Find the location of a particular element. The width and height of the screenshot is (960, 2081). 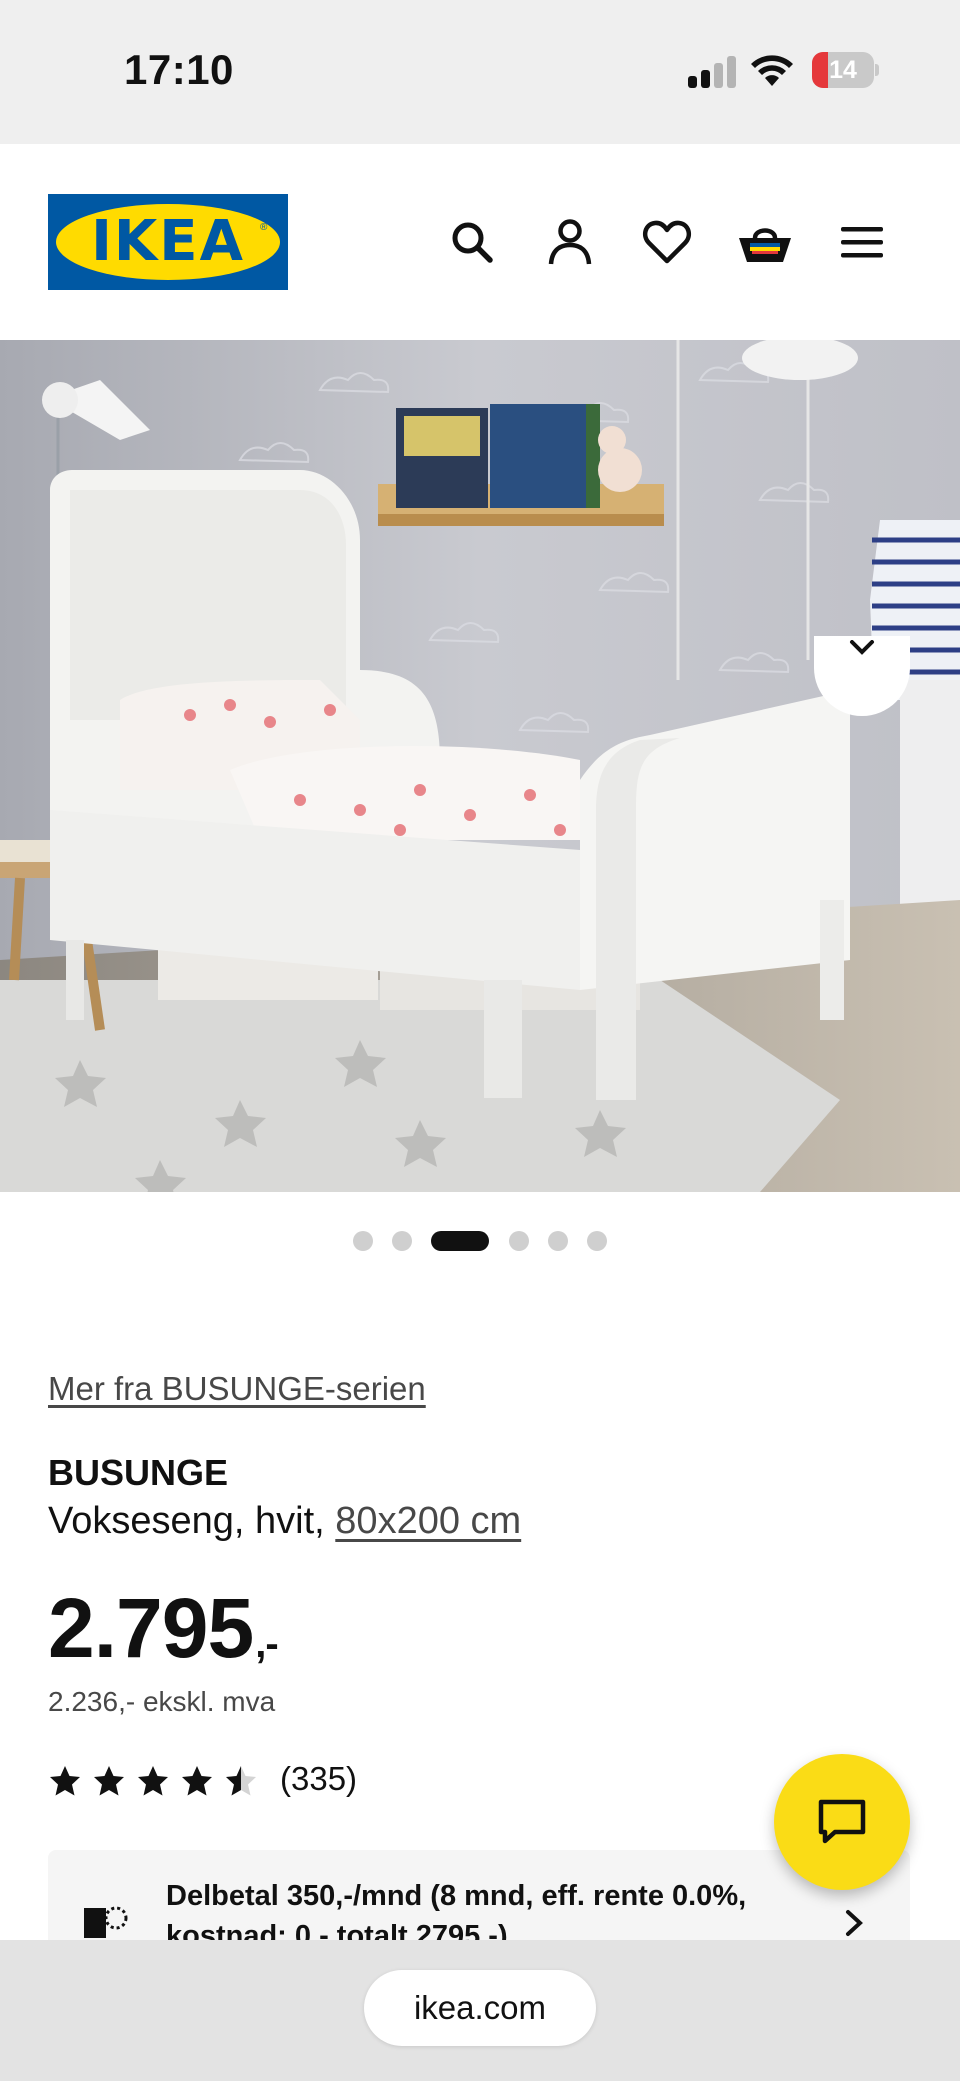

product-description: Vokseseng, hvit, 80x200 cm is located at coordinates (284, 1521).